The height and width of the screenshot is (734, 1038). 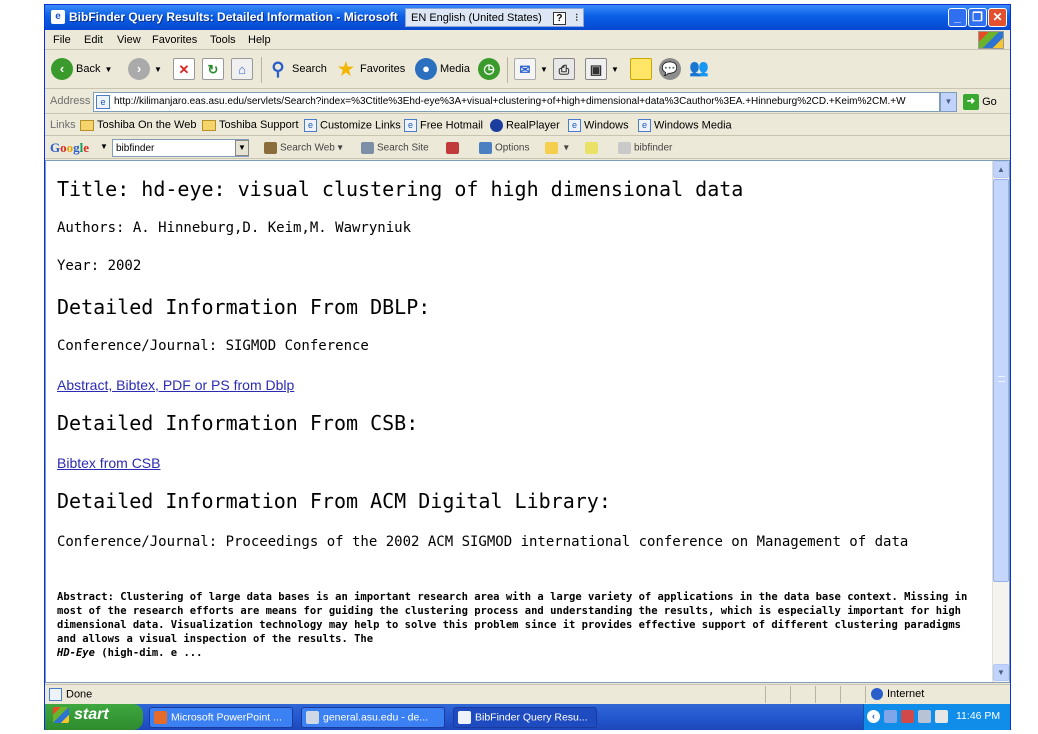 I want to click on display-icon, so click(x=941, y=716).